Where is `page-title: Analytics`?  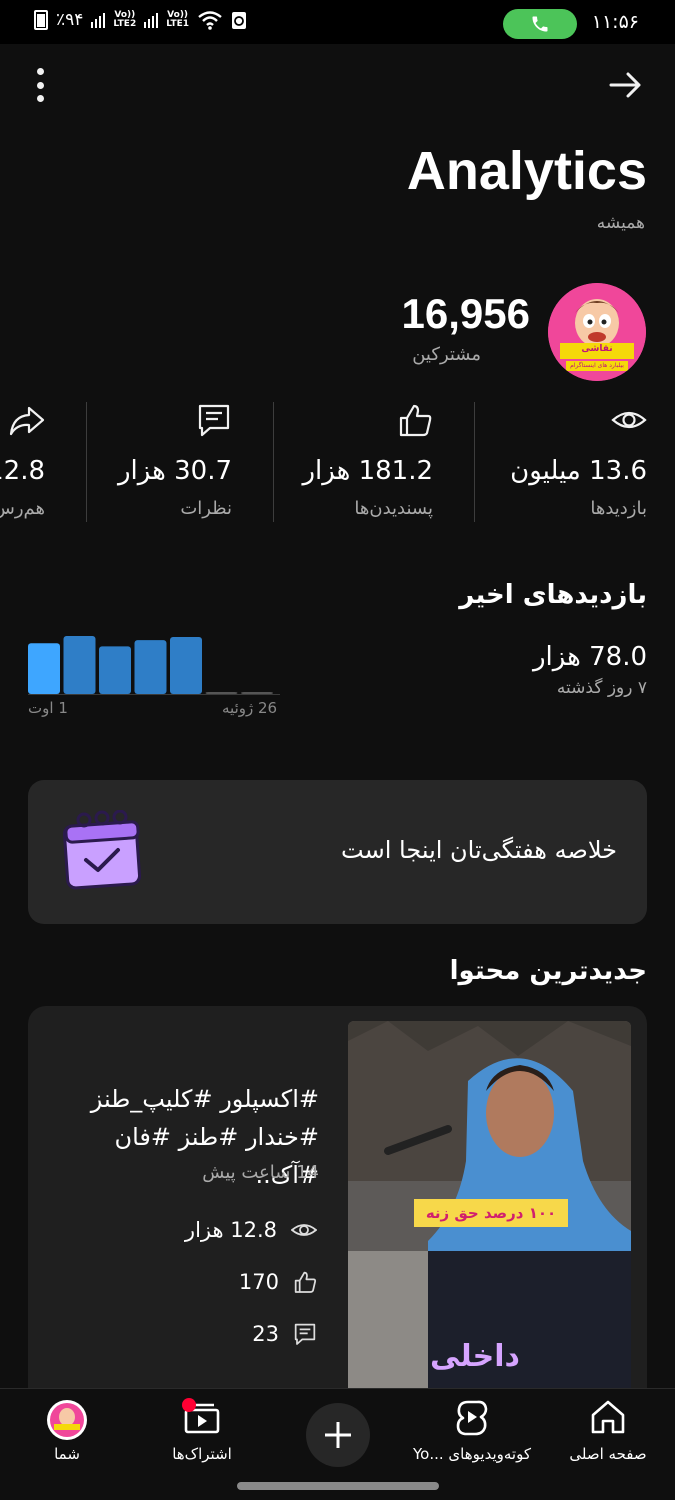 page-title: Analytics is located at coordinates (526, 171).